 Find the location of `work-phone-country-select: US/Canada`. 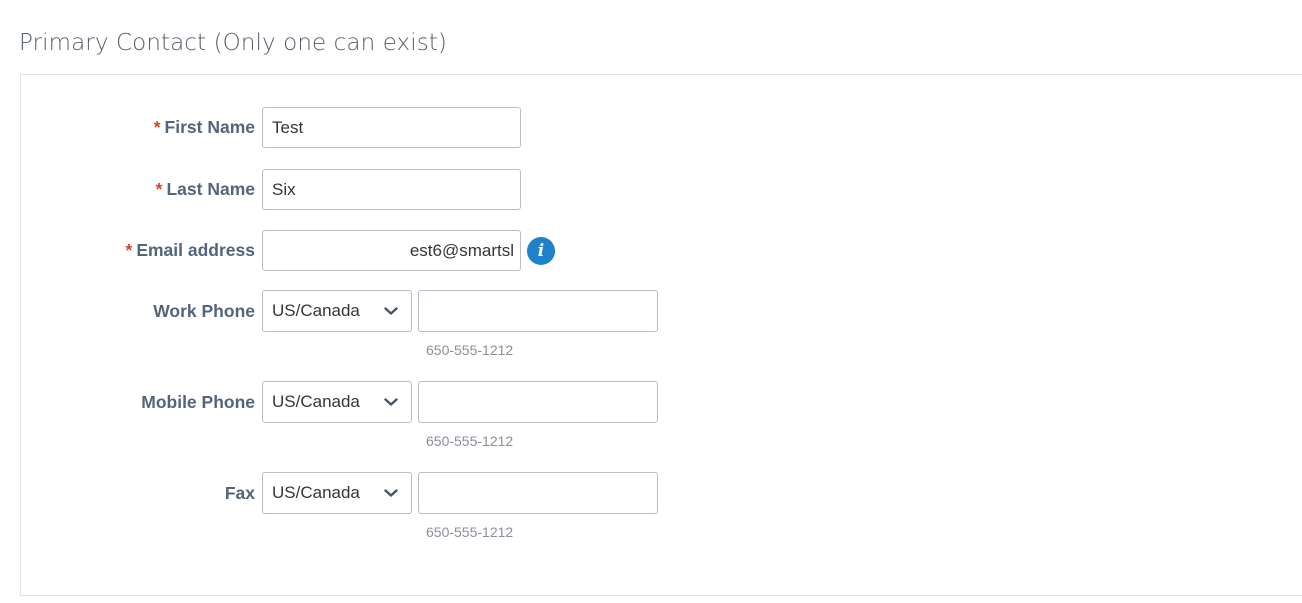

work-phone-country-select: US/Canada is located at coordinates (337, 311).